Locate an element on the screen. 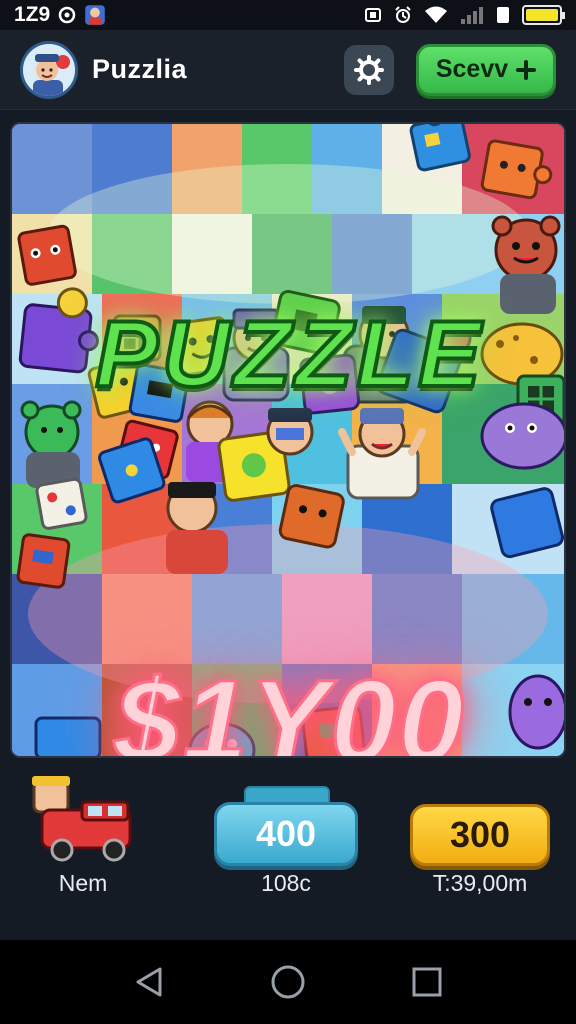  recents-button is located at coordinates (427, 982).